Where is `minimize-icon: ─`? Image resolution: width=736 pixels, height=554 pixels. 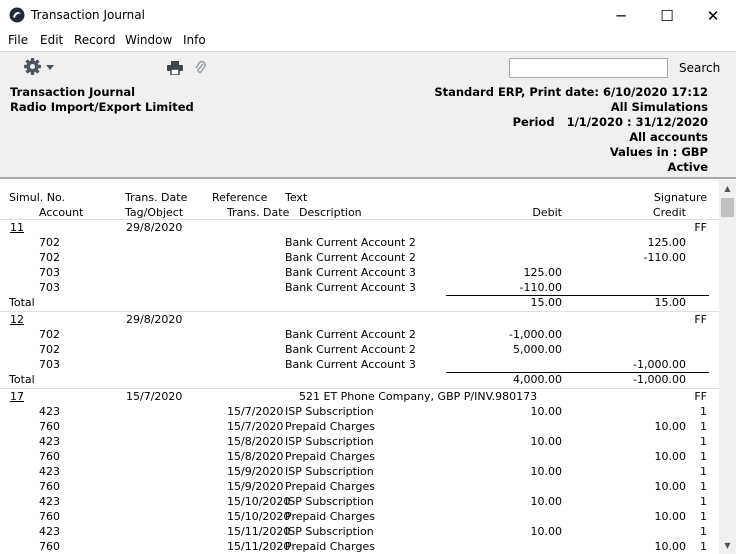
minimize-icon: ─ is located at coordinates (621, 15).